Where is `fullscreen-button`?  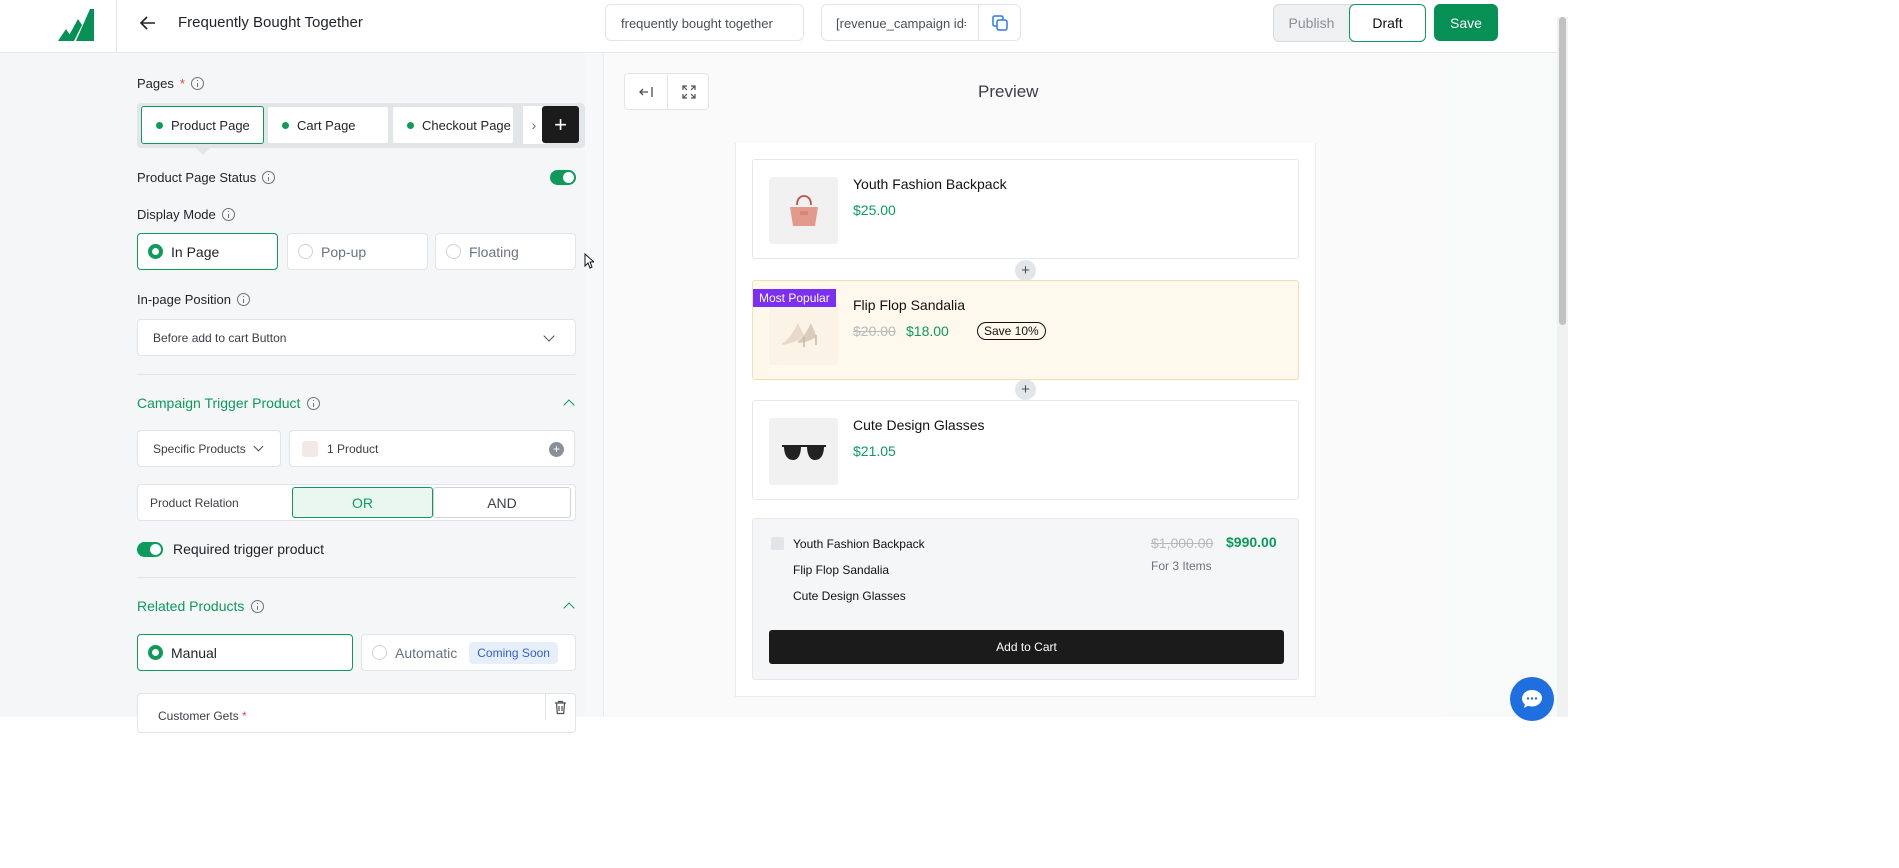 fullscreen-button is located at coordinates (688, 91).